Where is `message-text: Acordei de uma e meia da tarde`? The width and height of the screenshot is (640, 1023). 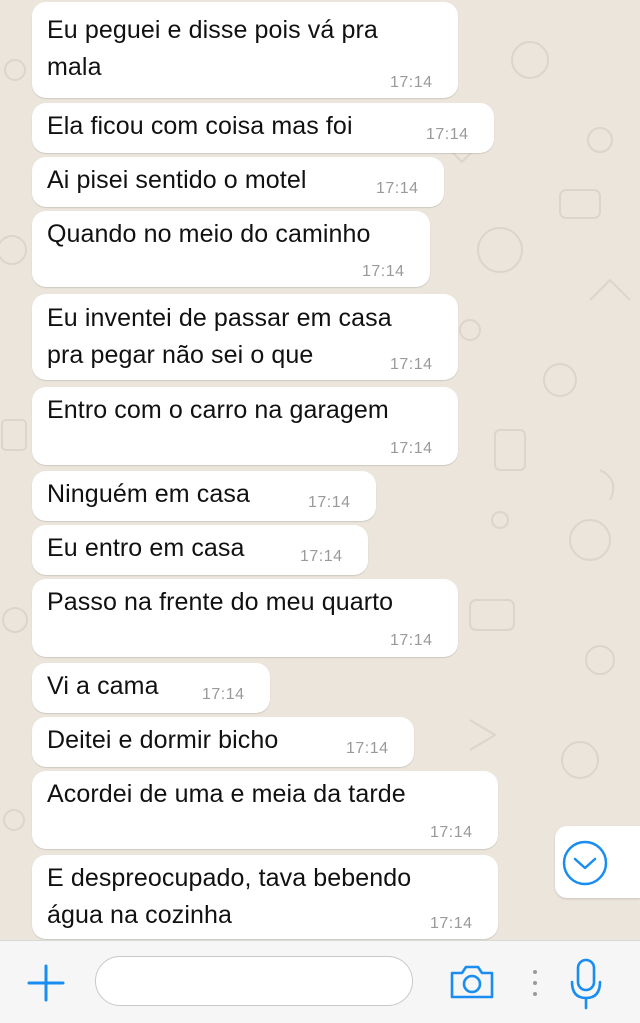
message-text: Acordei de uma e meia da tarde is located at coordinates (226, 794).